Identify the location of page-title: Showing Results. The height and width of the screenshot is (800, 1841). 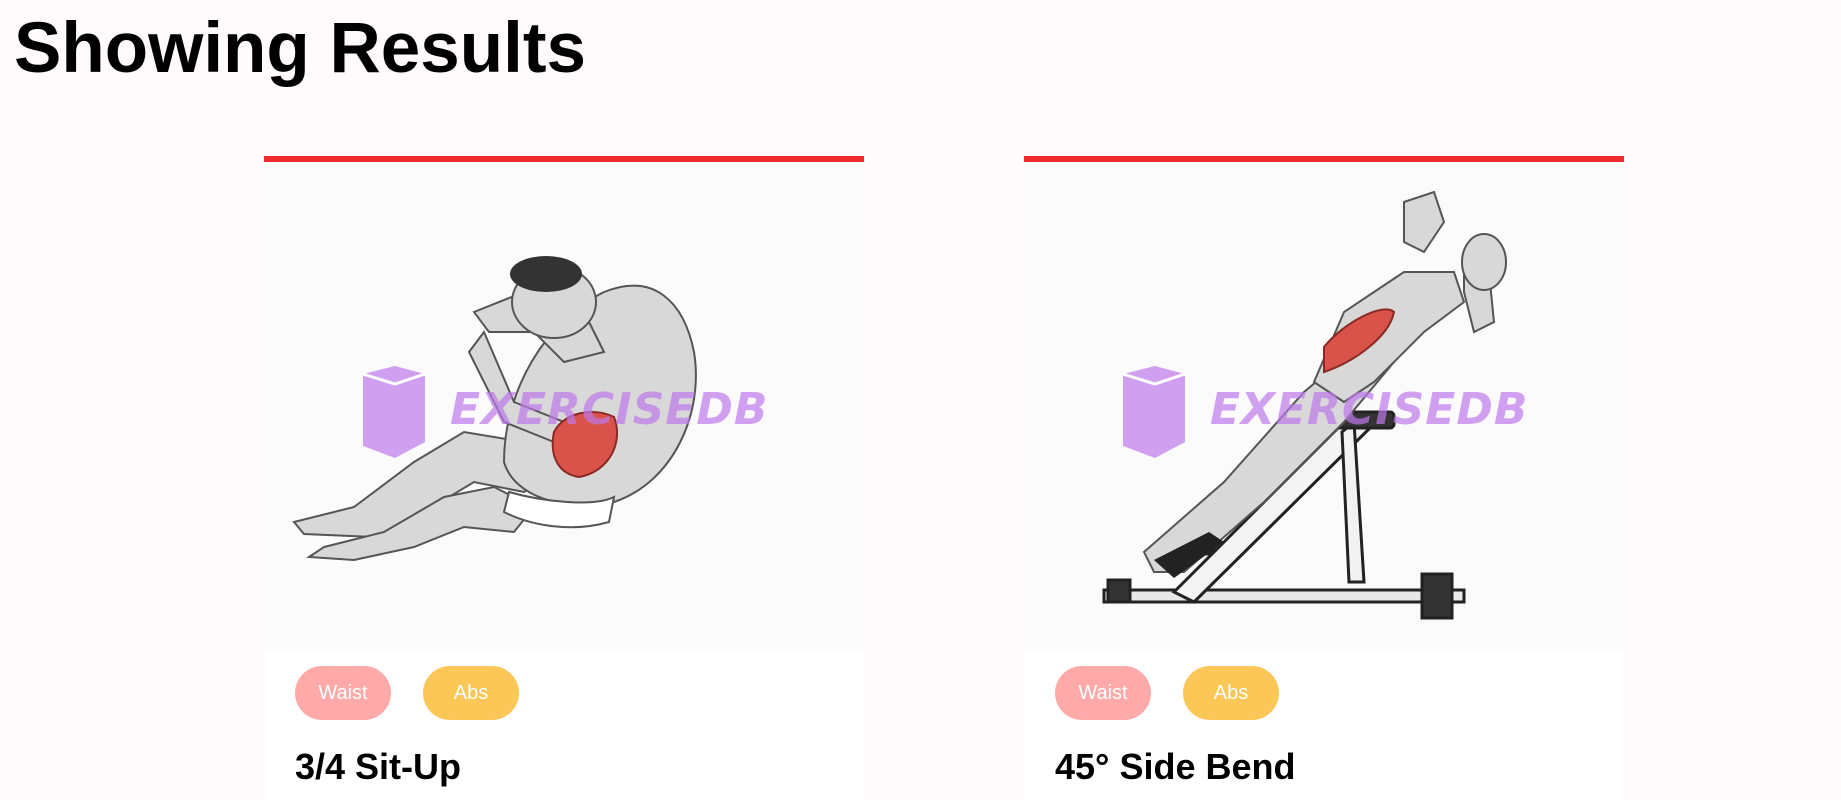
(300, 48).